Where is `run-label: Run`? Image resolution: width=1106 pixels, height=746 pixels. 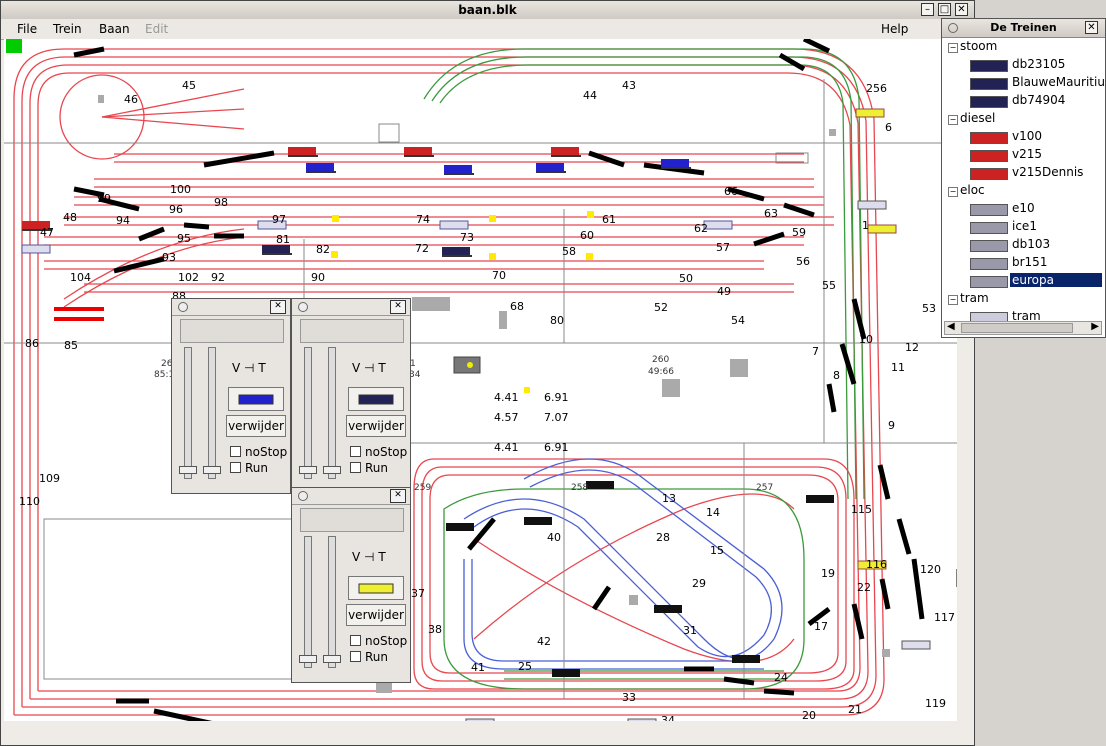
run-label: Run is located at coordinates (377, 657).